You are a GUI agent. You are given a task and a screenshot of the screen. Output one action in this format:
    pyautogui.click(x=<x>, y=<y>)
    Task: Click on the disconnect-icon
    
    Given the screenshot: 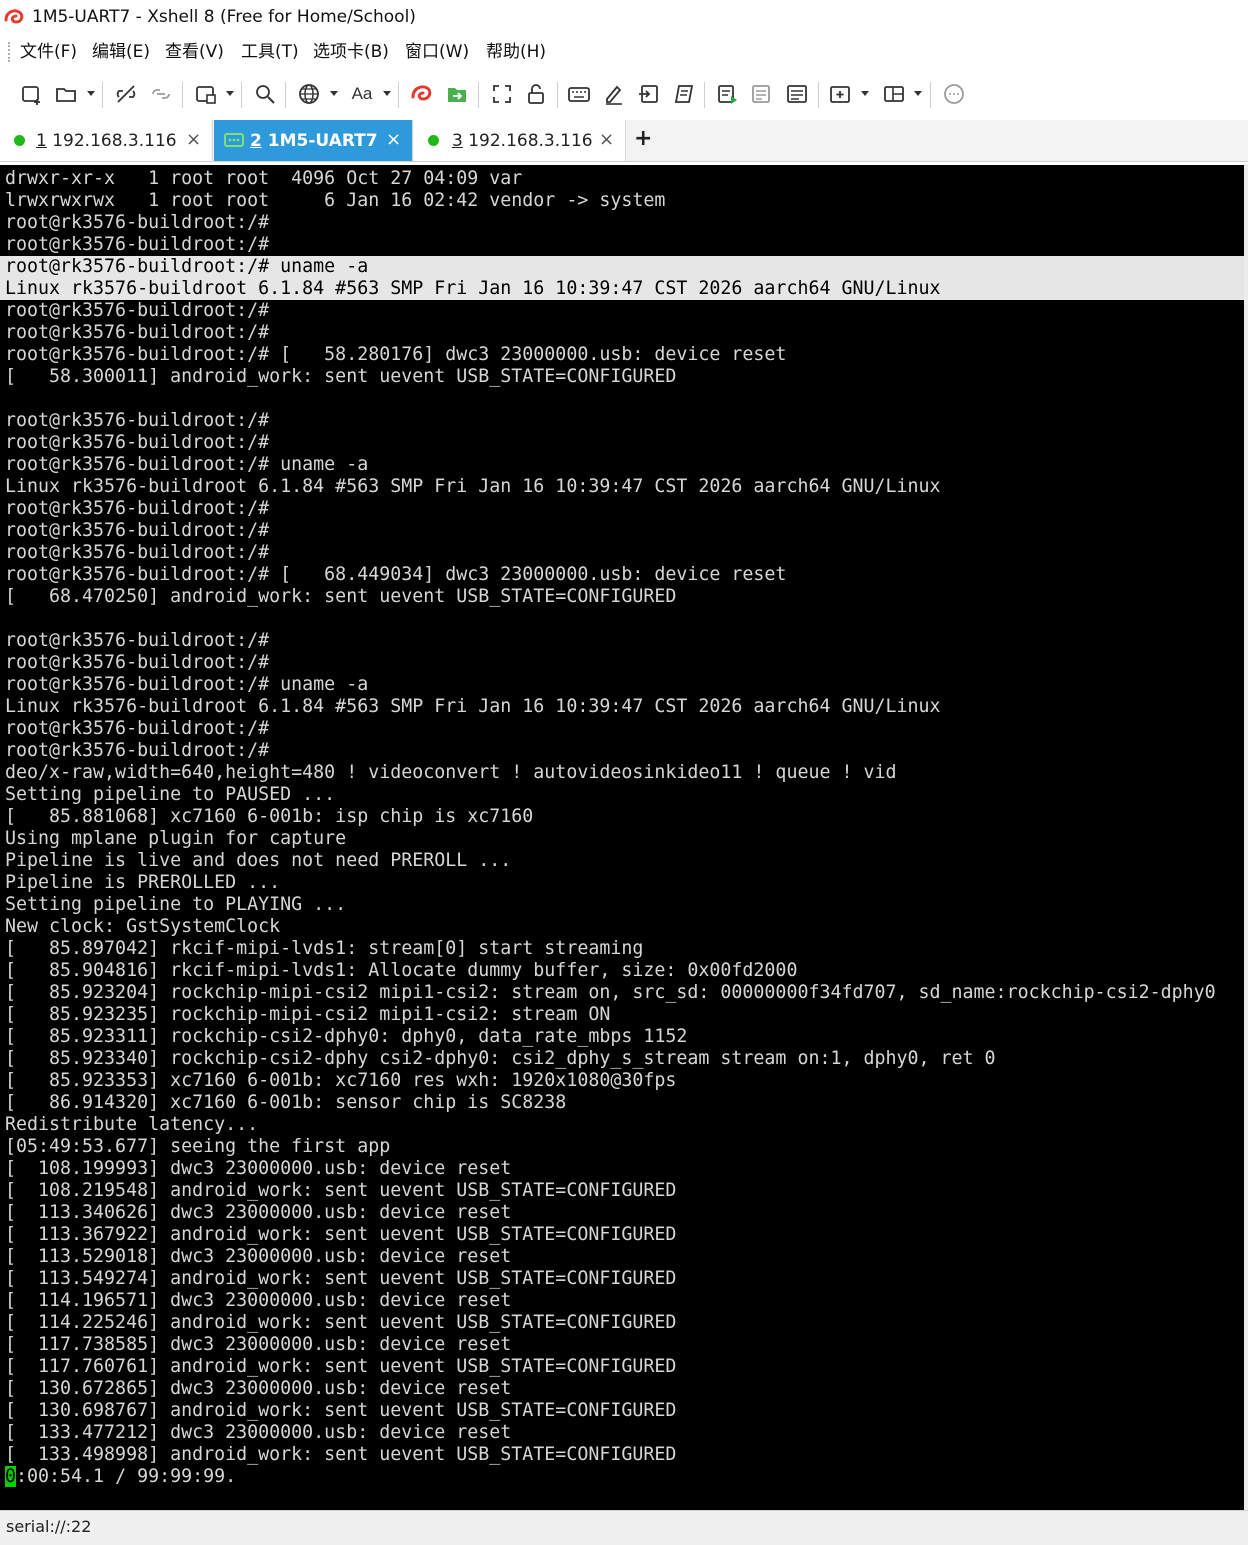 What is the action you would take?
    pyautogui.click(x=126, y=94)
    